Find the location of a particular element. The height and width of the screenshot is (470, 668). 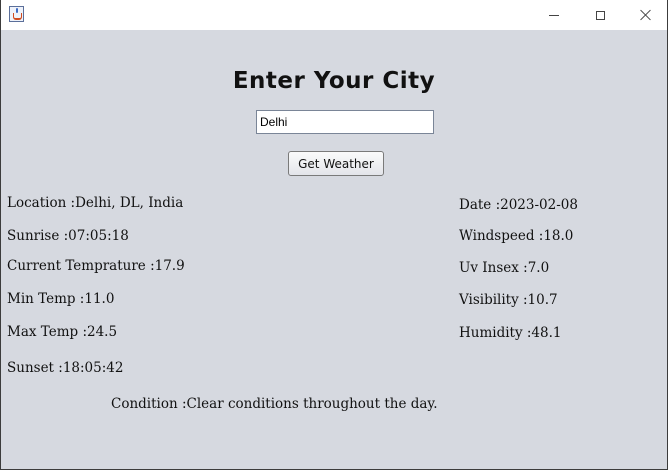

page-heading: Enter Your City is located at coordinates (334, 81).